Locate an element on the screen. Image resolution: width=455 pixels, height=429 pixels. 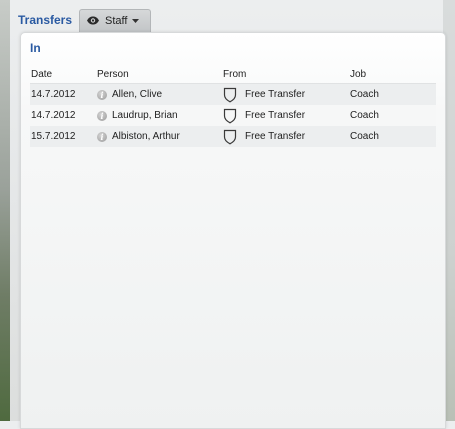
eye-icon is located at coordinates (93, 20).